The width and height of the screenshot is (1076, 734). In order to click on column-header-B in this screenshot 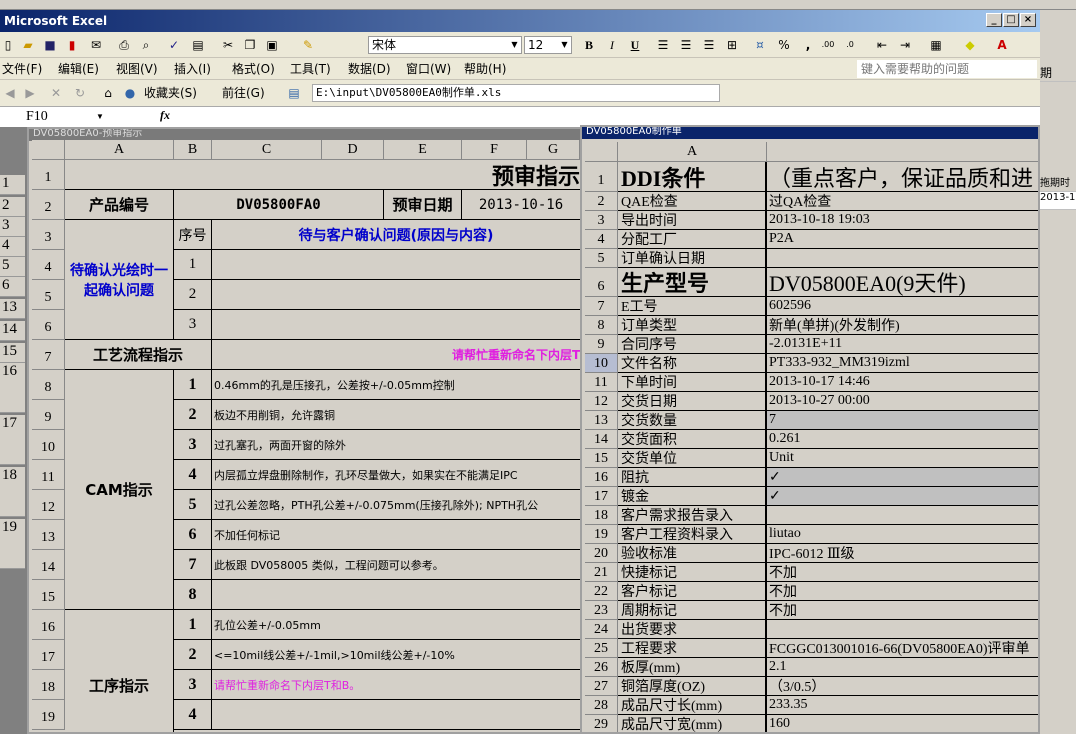, I will do `click(902, 152)`.